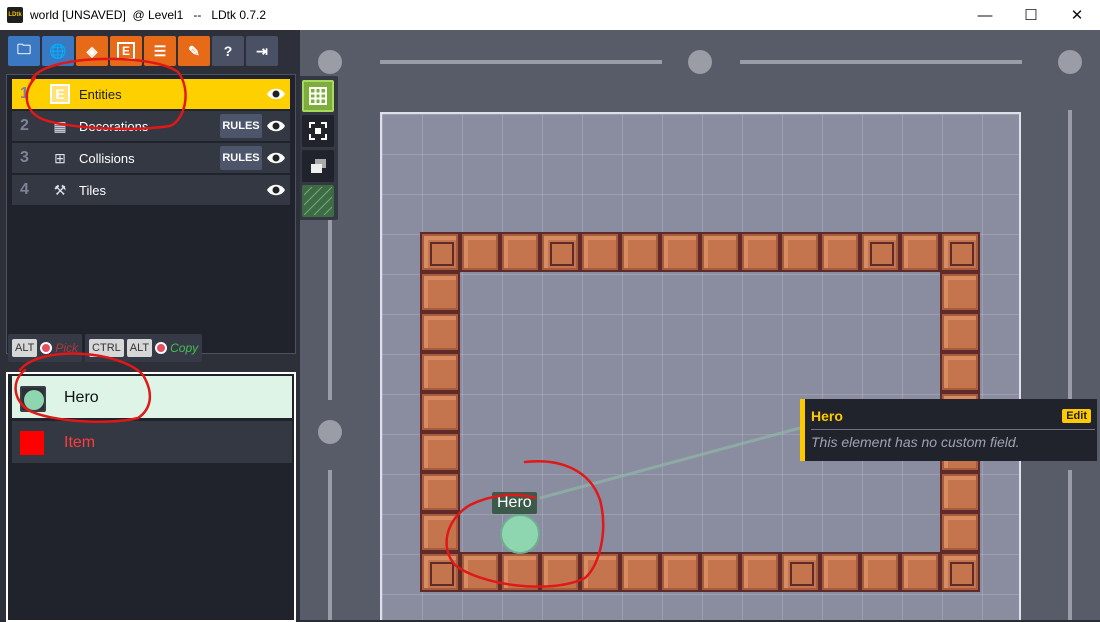 The height and width of the screenshot is (622, 1100). I want to click on layer-number: 1, so click(24, 93).